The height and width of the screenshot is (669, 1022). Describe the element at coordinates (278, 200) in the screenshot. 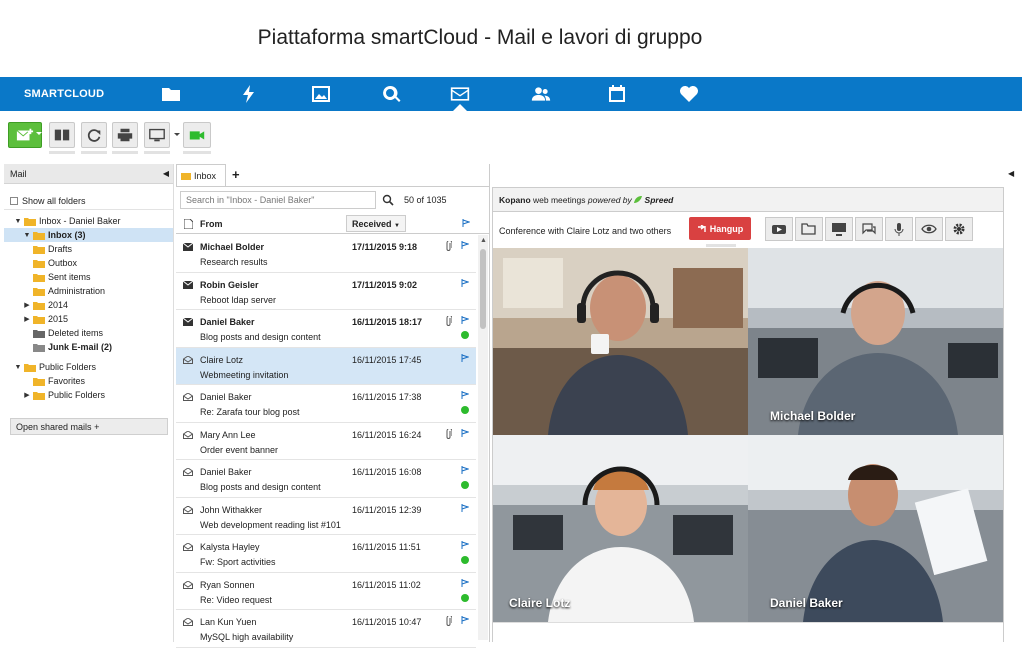

I see `search-input: Search in "Inbox - Daniel Baker"` at that location.